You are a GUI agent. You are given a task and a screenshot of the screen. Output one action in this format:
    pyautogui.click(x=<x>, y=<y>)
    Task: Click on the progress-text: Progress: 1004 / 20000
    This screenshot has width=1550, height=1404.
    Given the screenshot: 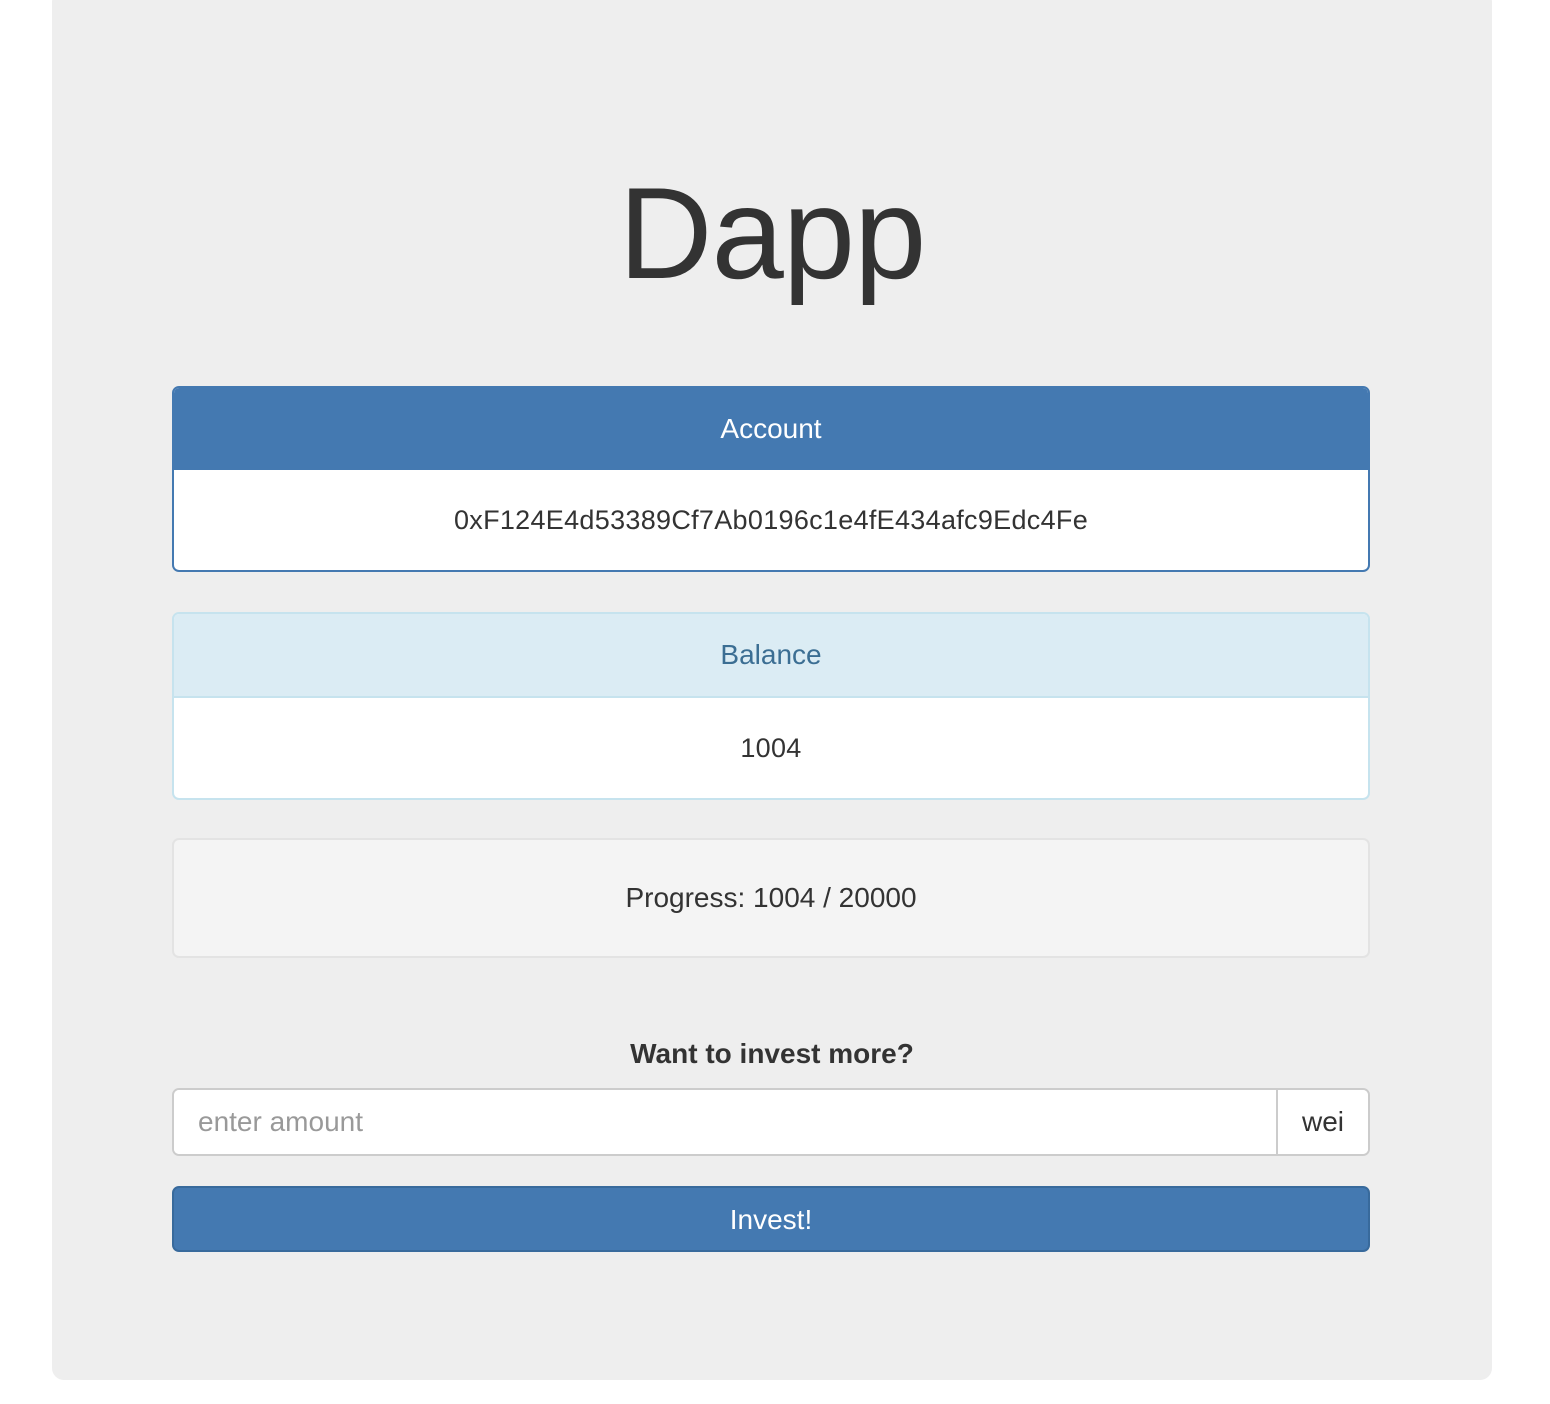 What is the action you would take?
    pyautogui.click(x=771, y=897)
    